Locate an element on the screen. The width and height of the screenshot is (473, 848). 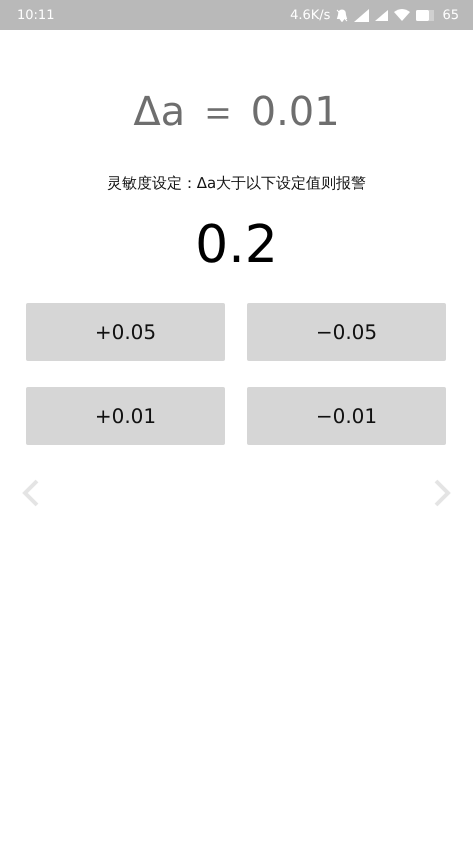
step-button: −0.05 is located at coordinates (346, 332).